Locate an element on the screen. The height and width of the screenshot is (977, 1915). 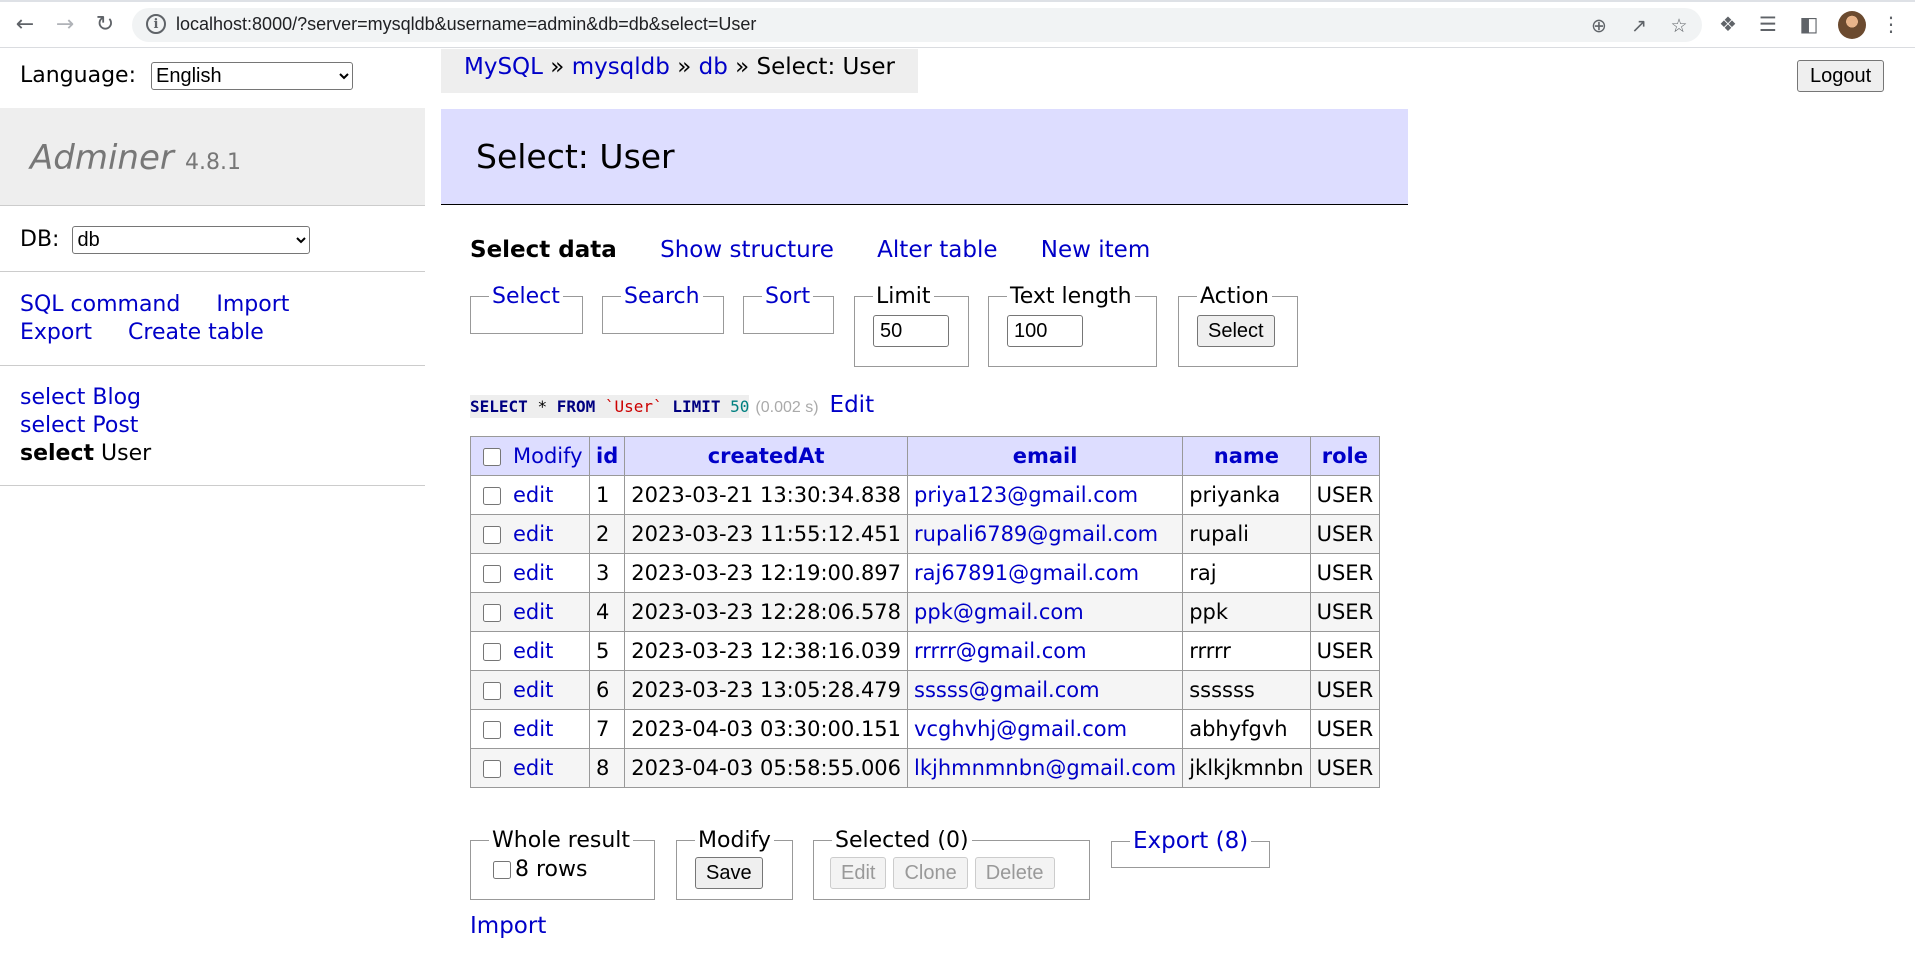
column-sort-link: role is located at coordinates (1345, 456).